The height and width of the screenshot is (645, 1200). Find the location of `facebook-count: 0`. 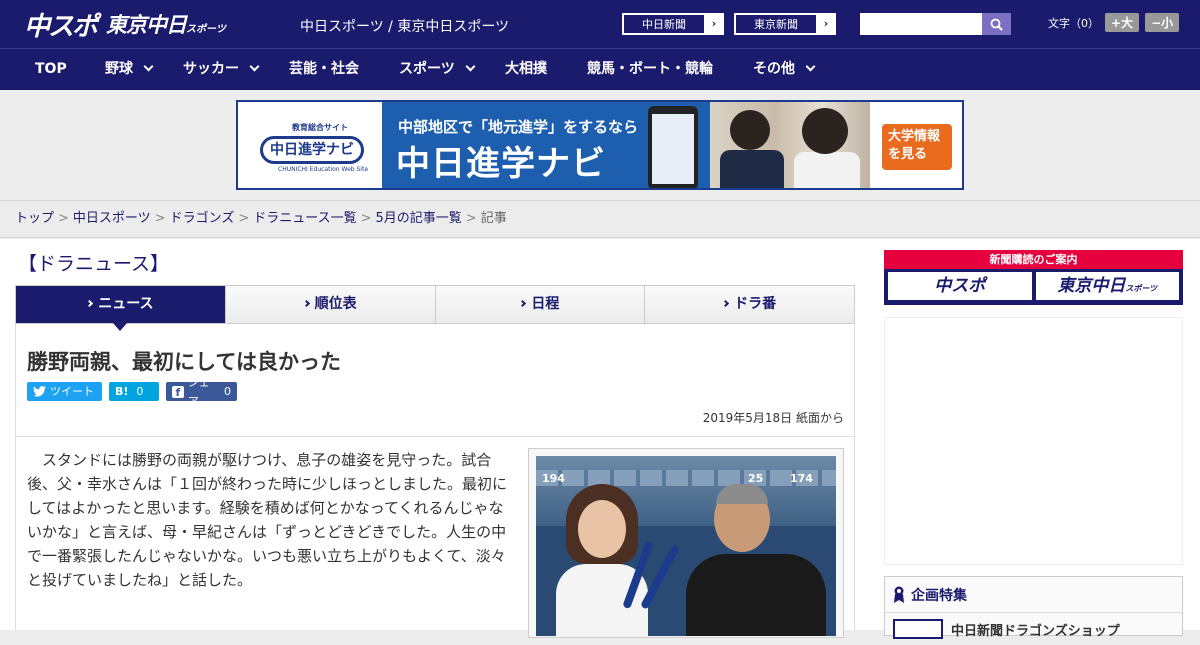

facebook-count: 0 is located at coordinates (227, 391).